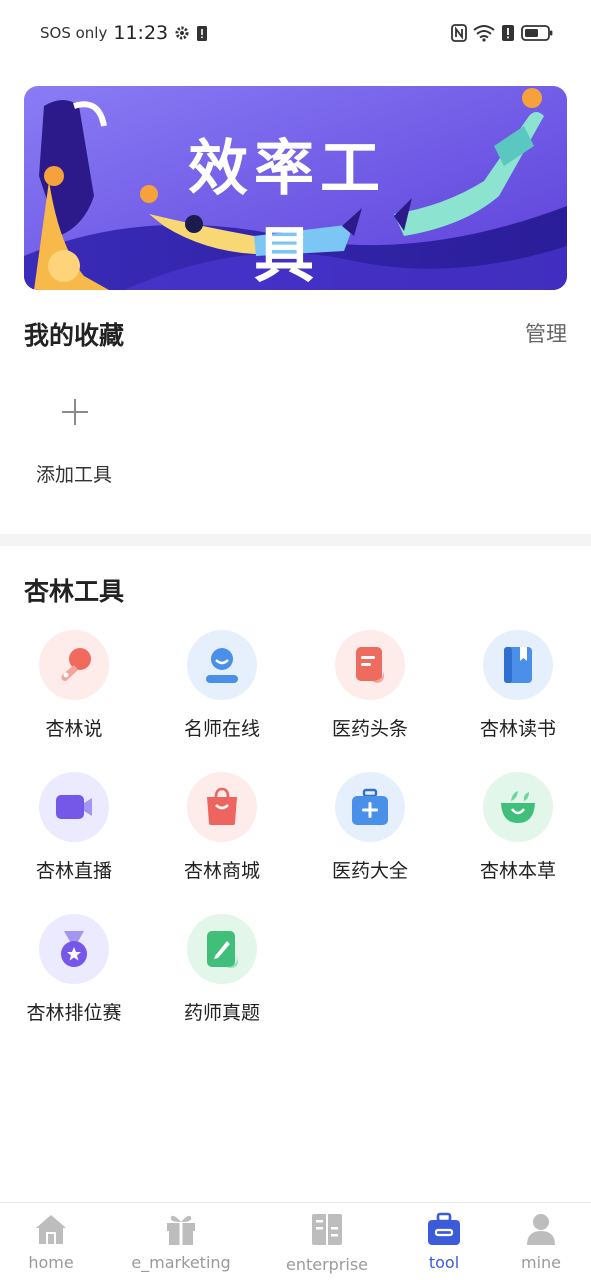 This screenshot has width=591, height=1280. I want to click on tool-item-ranking-contest: 杏林排位赛, so click(74, 969).